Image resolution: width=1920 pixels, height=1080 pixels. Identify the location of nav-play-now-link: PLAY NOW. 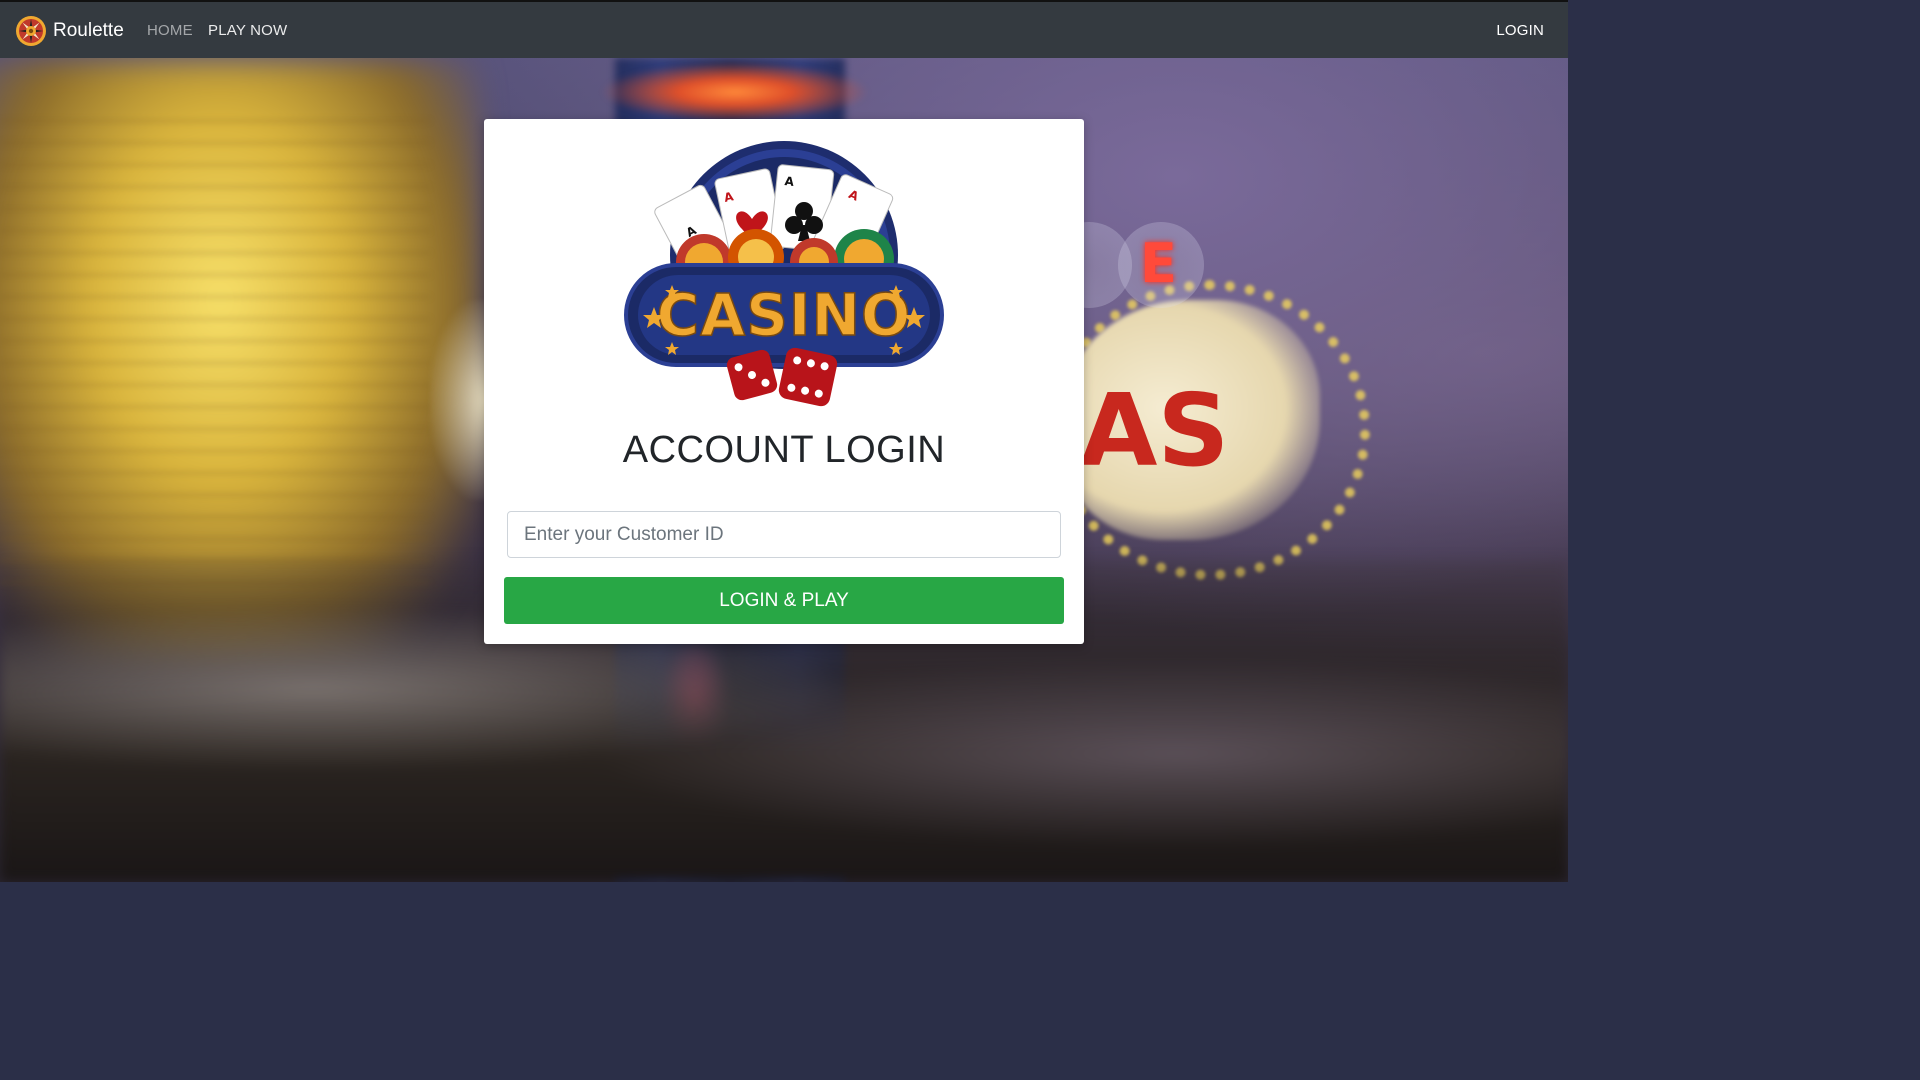
(247, 30).